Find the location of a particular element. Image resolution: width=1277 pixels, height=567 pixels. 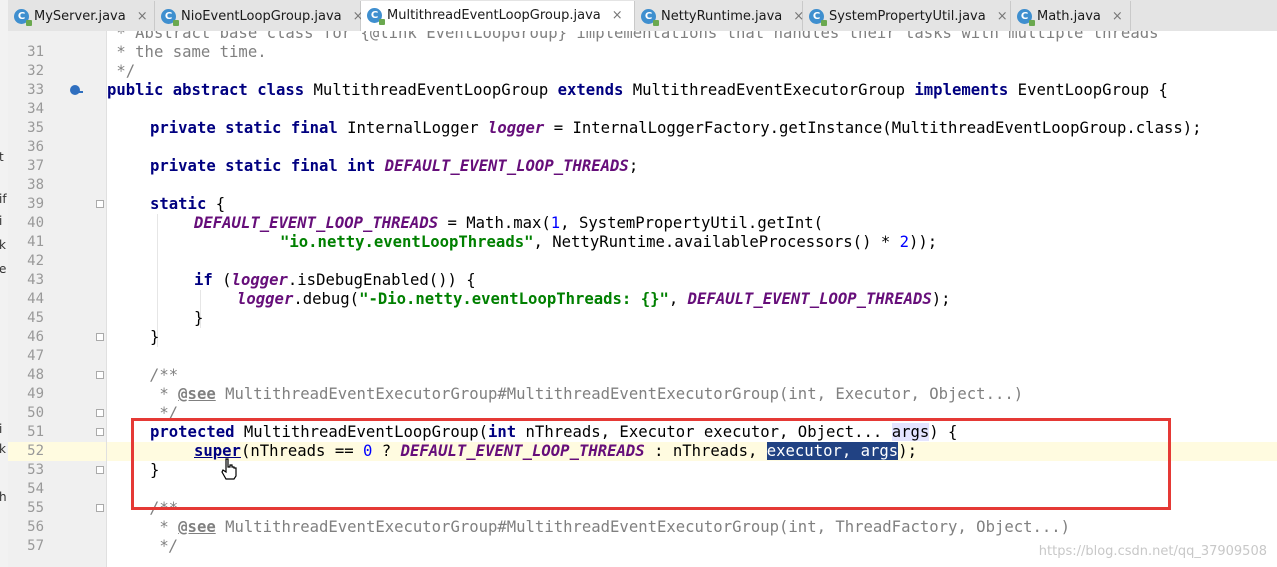

line-number: 54 is located at coordinates (35, 489).